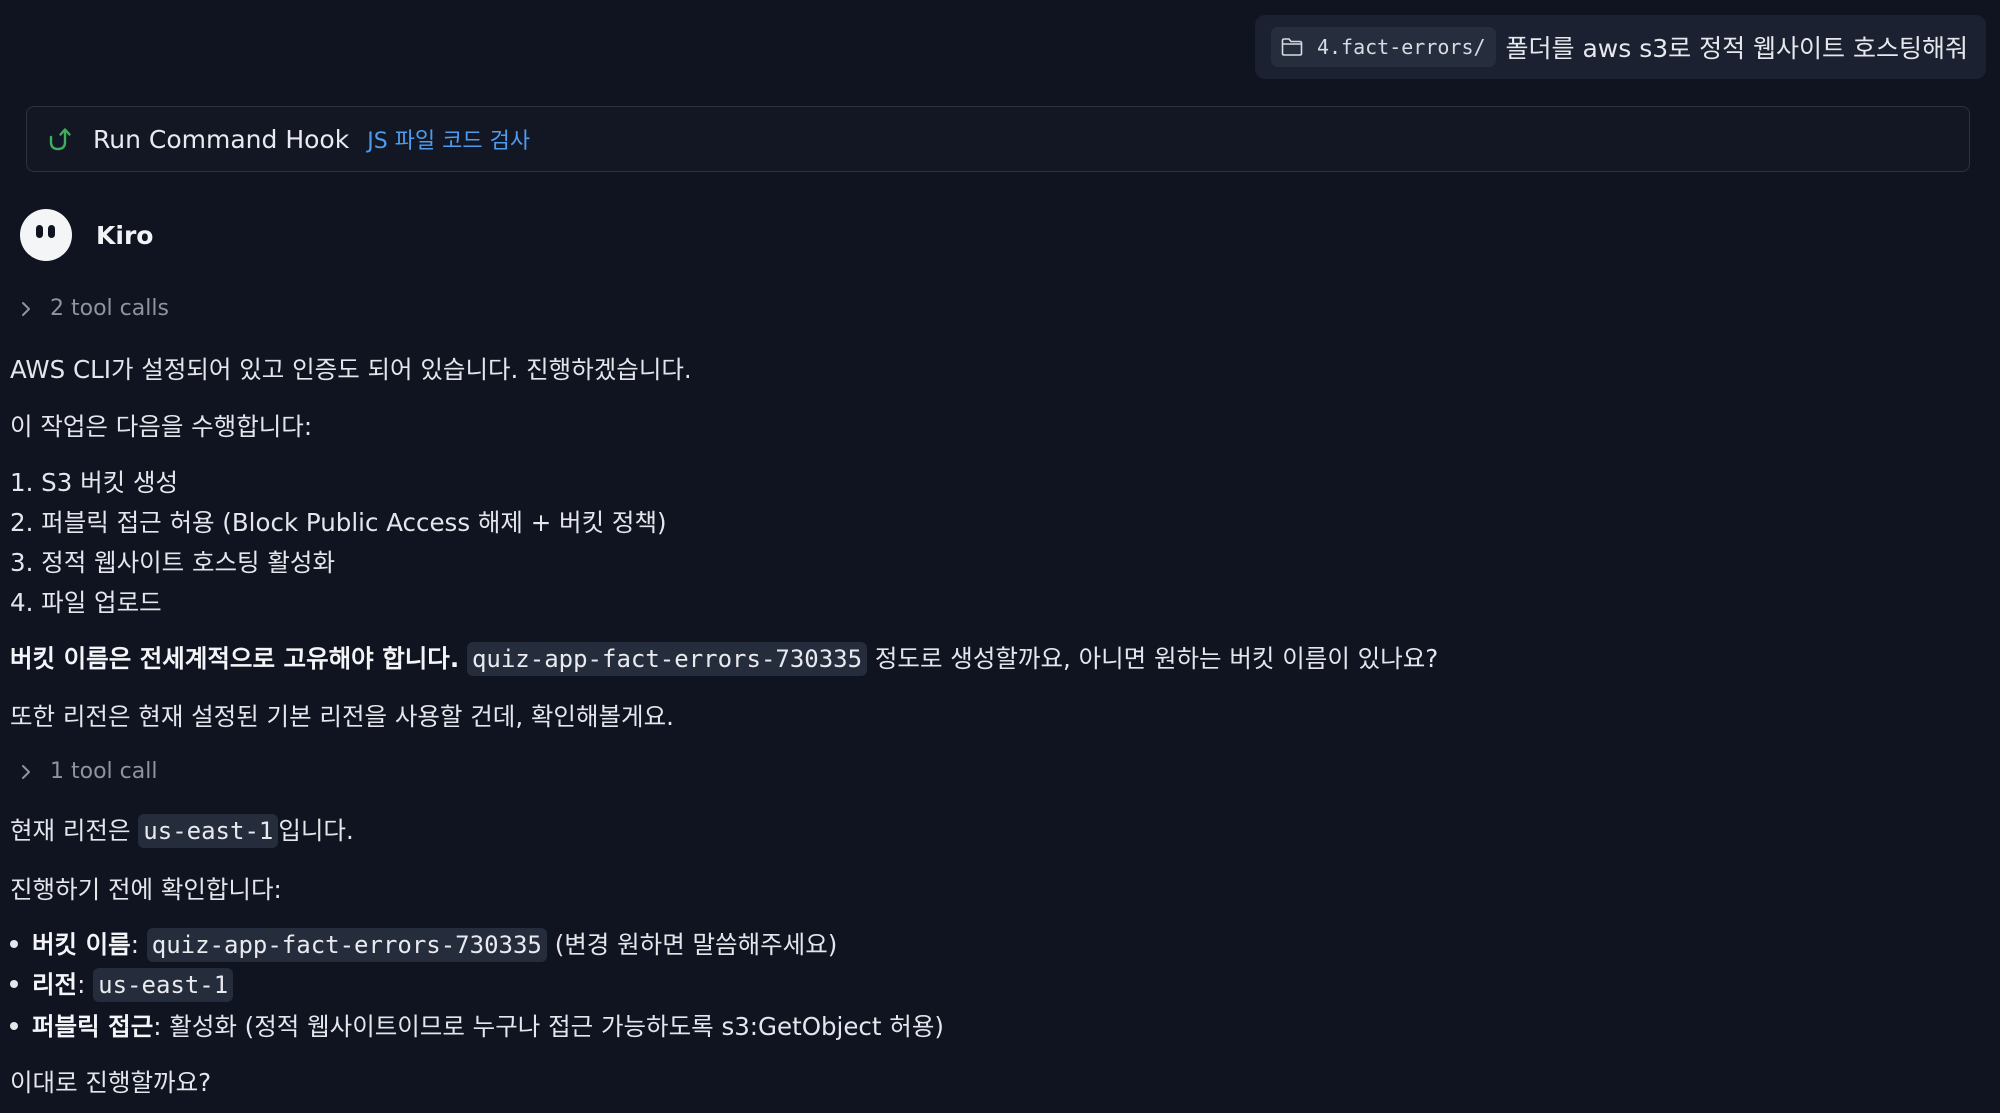 This screenshot has height=1113, width=2000. What do you see at coordinates (173, 562) in the screenshot?
I see `step-item: 3. 정적 웹사이트 호스팅 활성화` at bounding box center [173, 562].